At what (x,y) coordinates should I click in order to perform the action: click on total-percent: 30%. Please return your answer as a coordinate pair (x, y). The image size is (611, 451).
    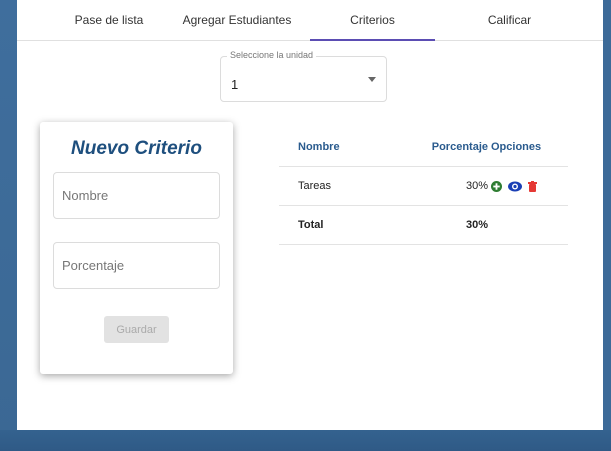
    Looking at the image, I should click on (476, 225).